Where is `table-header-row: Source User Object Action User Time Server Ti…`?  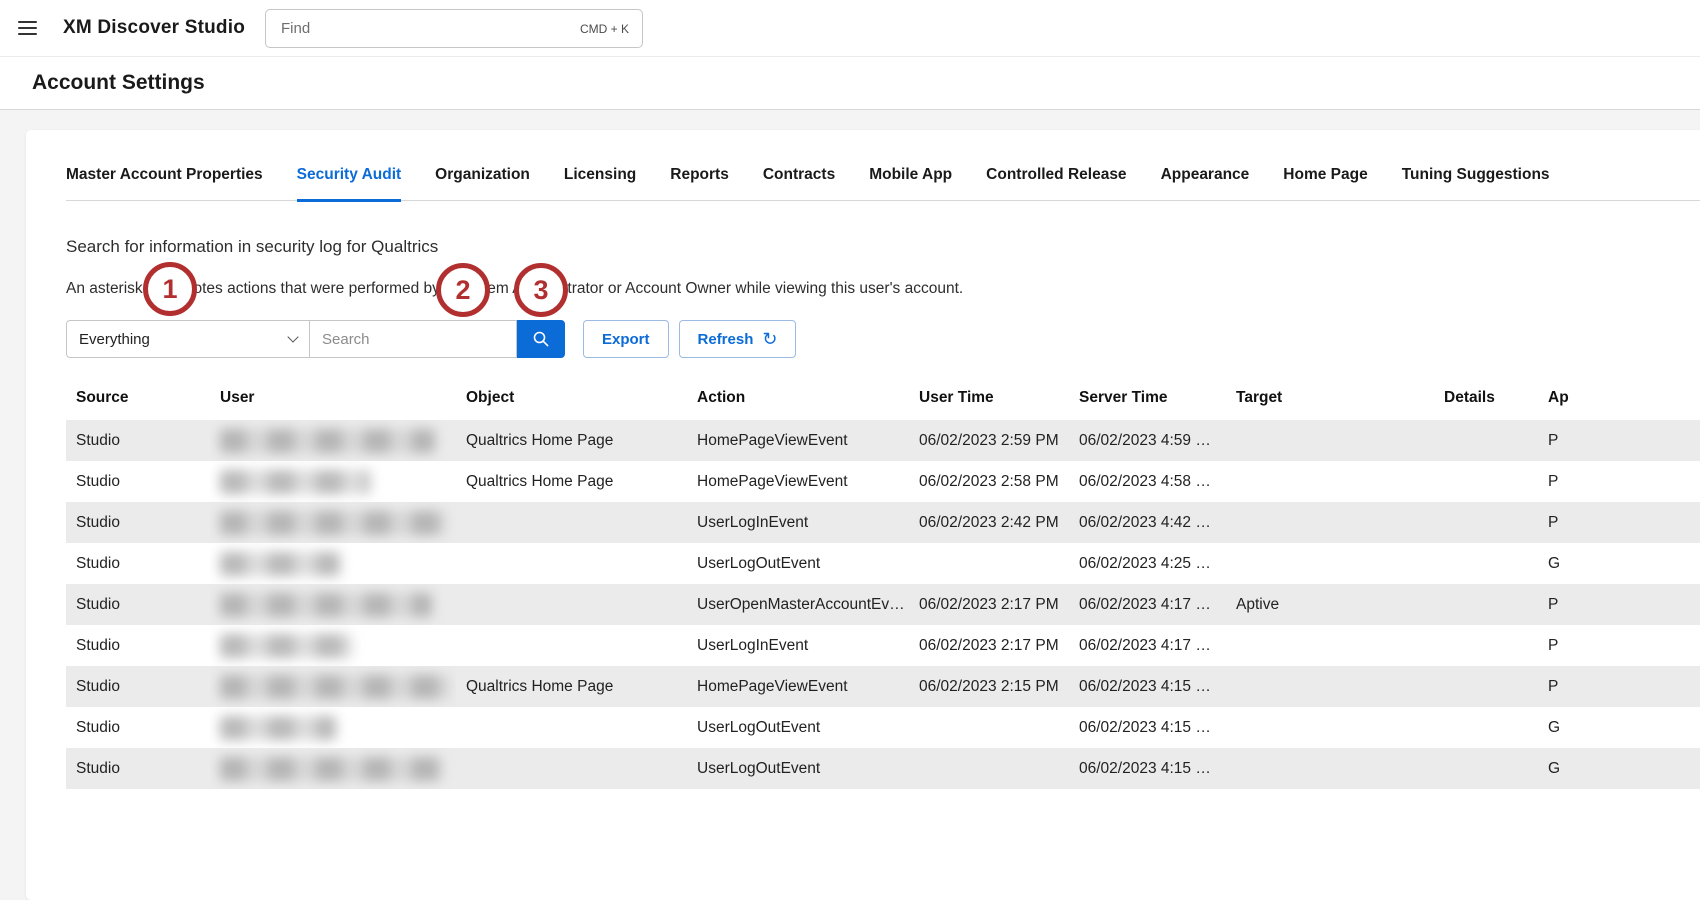
table-header-row: Source User Object Action User Time Server Ti… is located at coordinates (883, 398).